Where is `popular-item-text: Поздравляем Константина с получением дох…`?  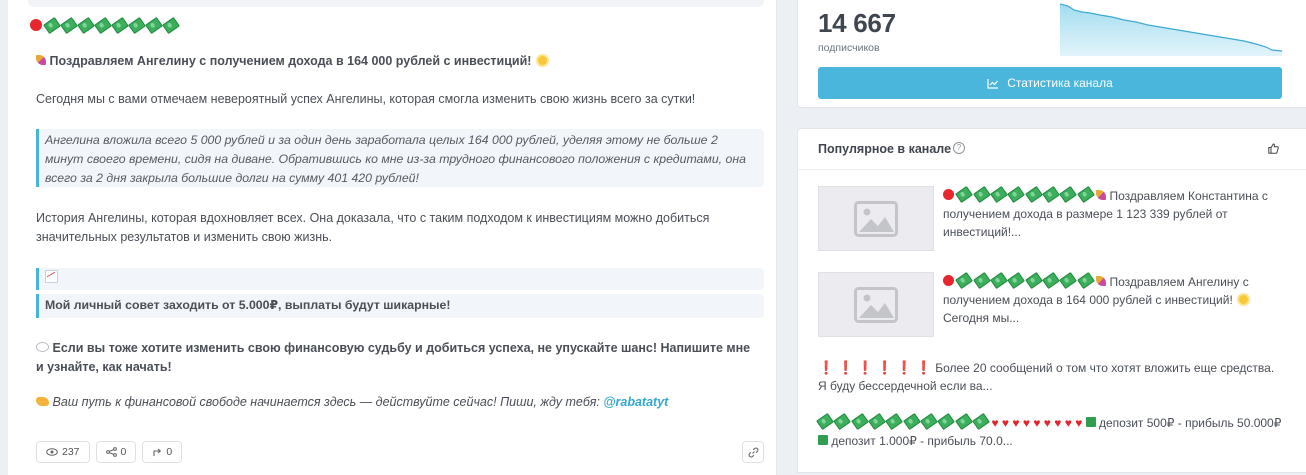
popular-item-text: Поздравляем Константина с получением дох… is located at coordinates (1113, 213).